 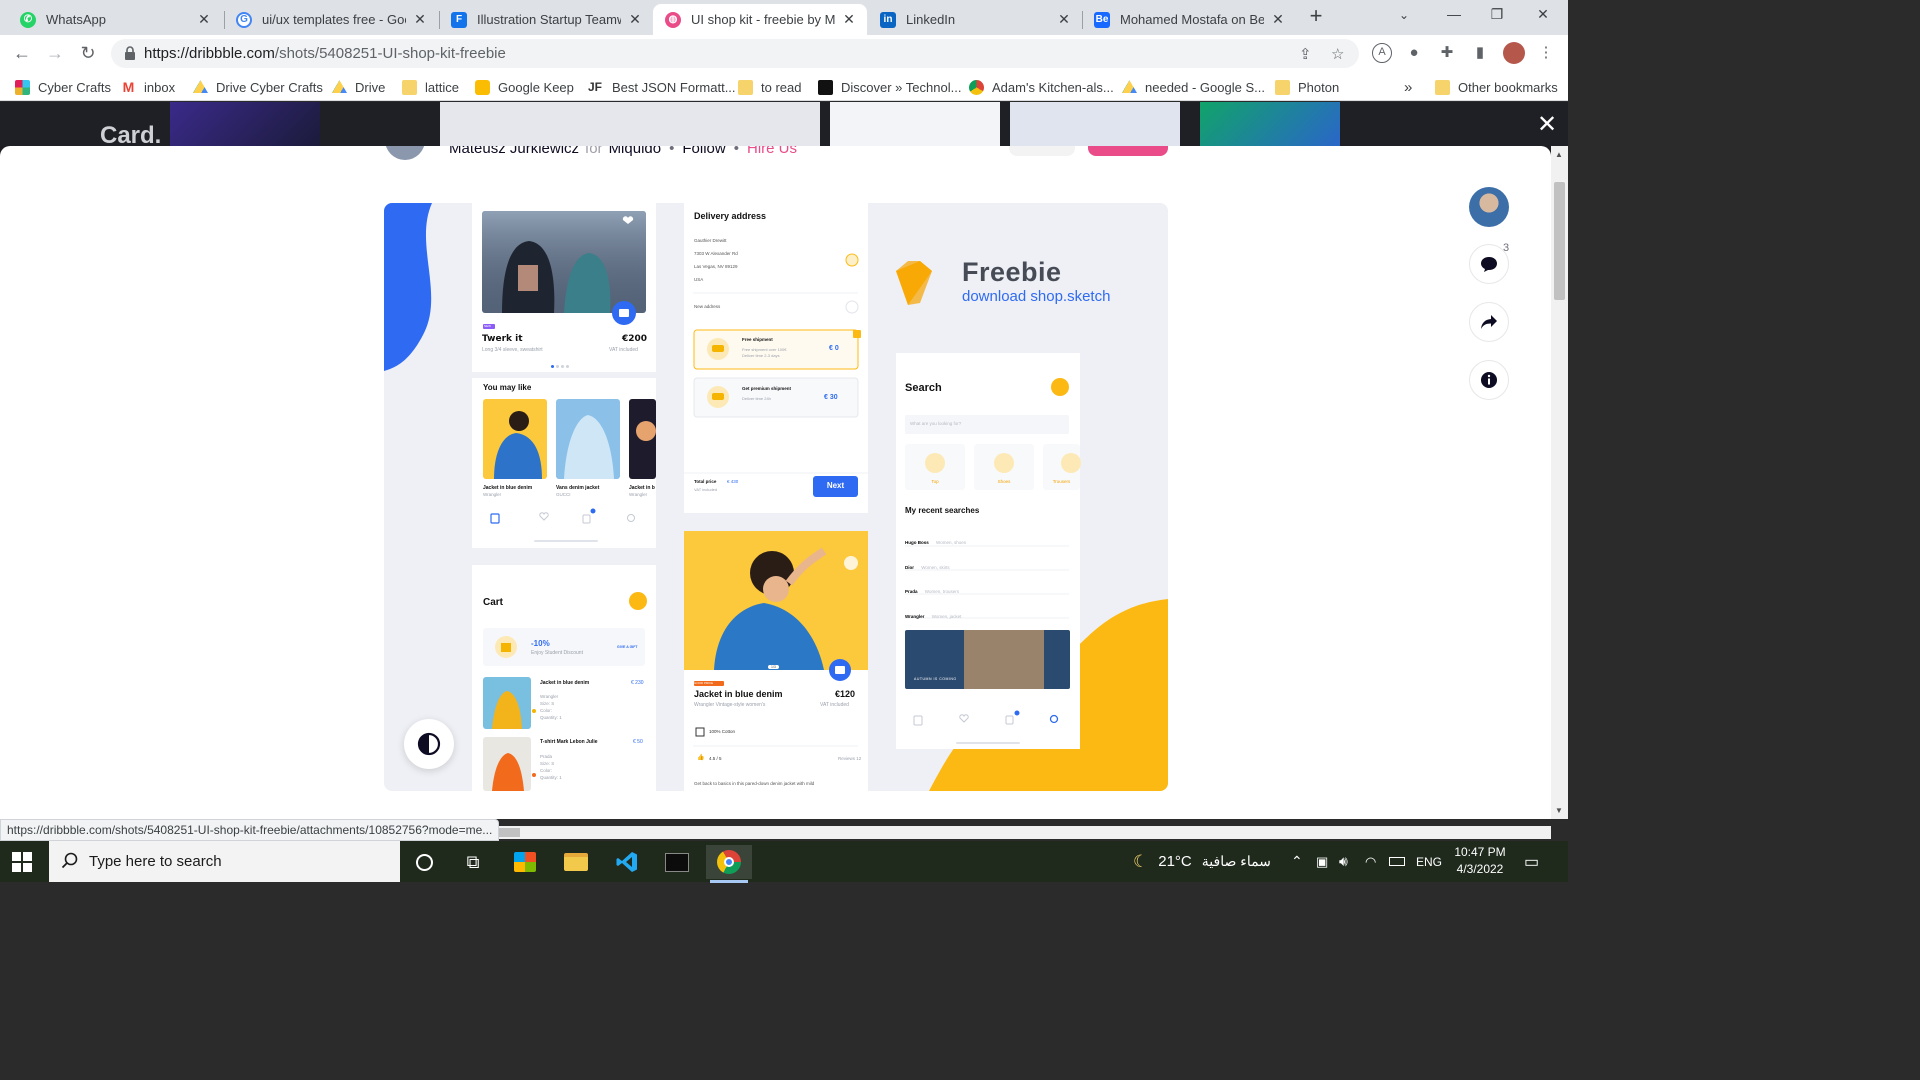 I want to click on bookmark-drive-cyber-crafts: Drive Cyber Crafts, so click(x=258, y=87).